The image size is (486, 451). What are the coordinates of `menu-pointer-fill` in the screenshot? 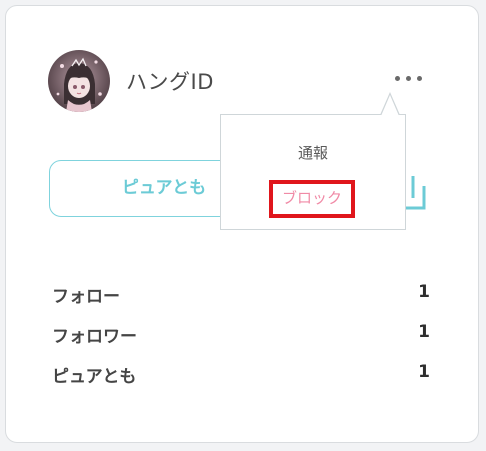 It's located at (390, 105).